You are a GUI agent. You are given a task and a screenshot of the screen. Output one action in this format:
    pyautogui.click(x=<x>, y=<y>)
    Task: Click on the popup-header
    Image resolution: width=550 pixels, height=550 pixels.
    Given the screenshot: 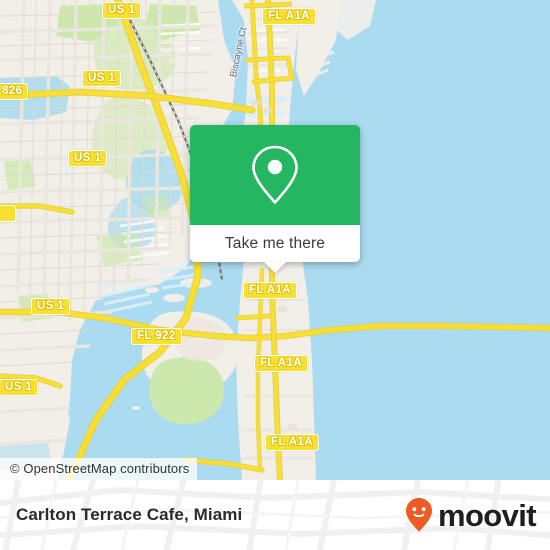 What is the action you would take?
    pyautogui.click(x=275, y=175)
    